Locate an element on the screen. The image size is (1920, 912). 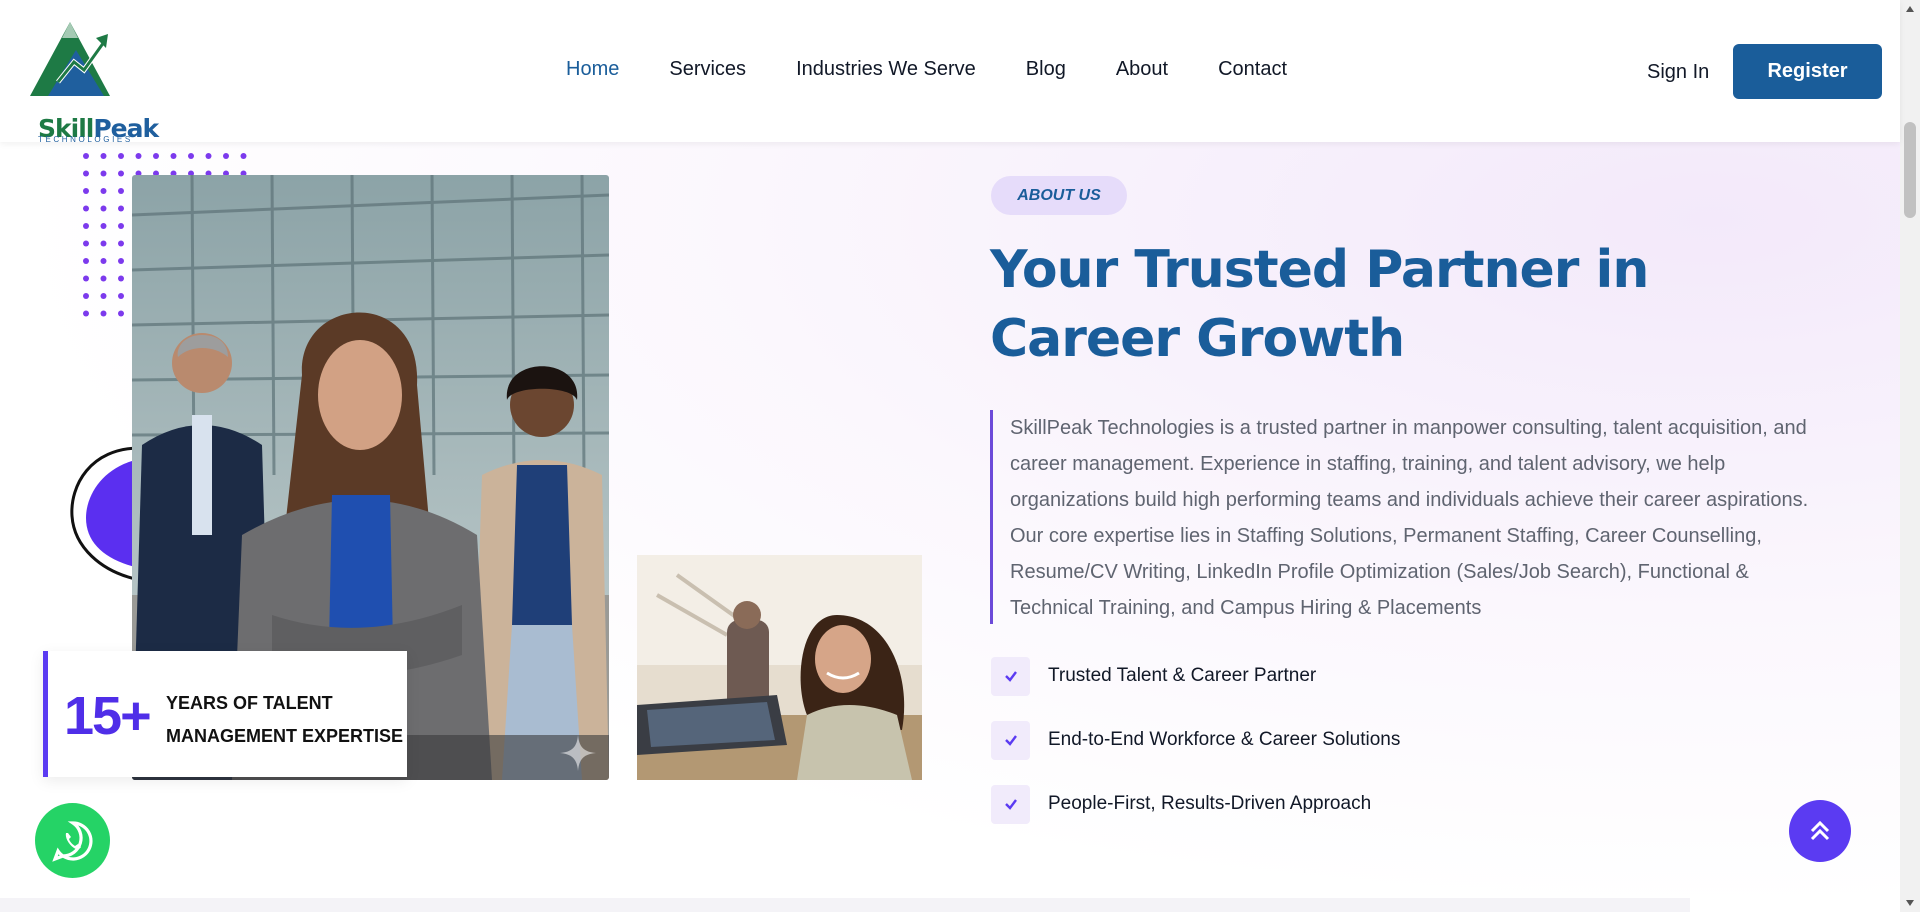
company-logo: SkillPeak TECHNOLOGIES is located at coordinates (88, 82).